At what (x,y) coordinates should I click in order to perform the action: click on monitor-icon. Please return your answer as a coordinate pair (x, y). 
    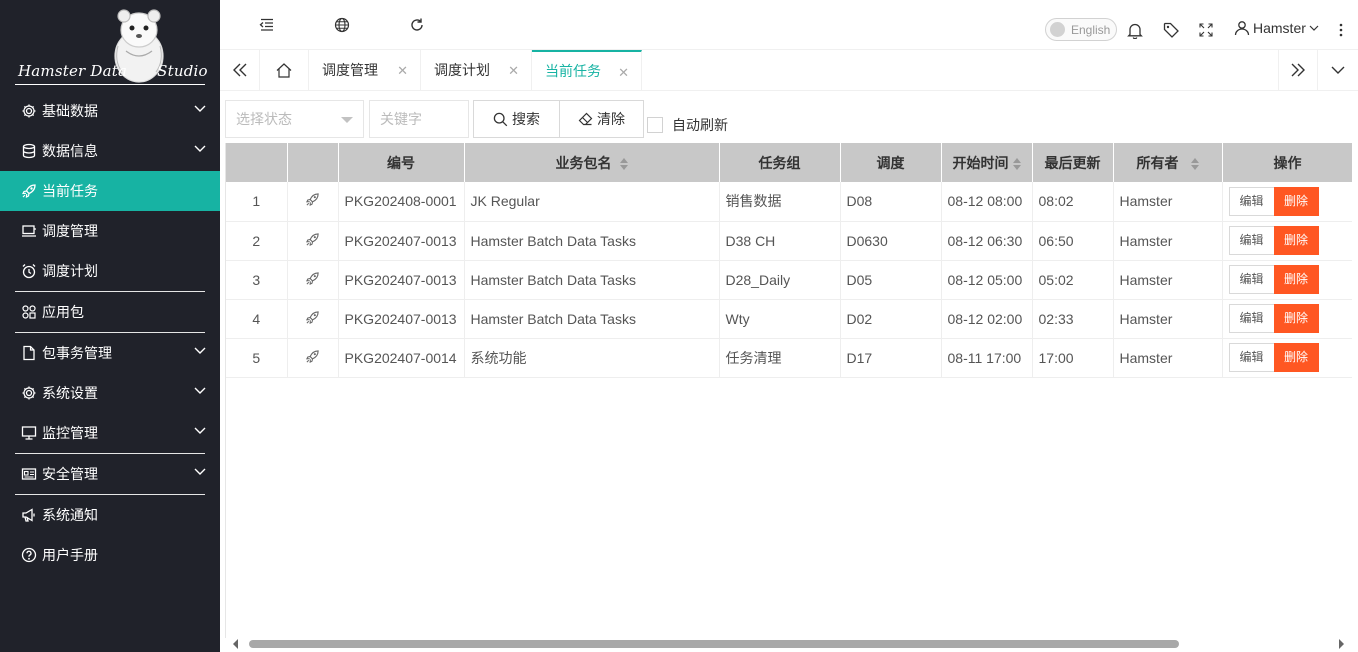
    Looking at the image, I should click on (28, 433).